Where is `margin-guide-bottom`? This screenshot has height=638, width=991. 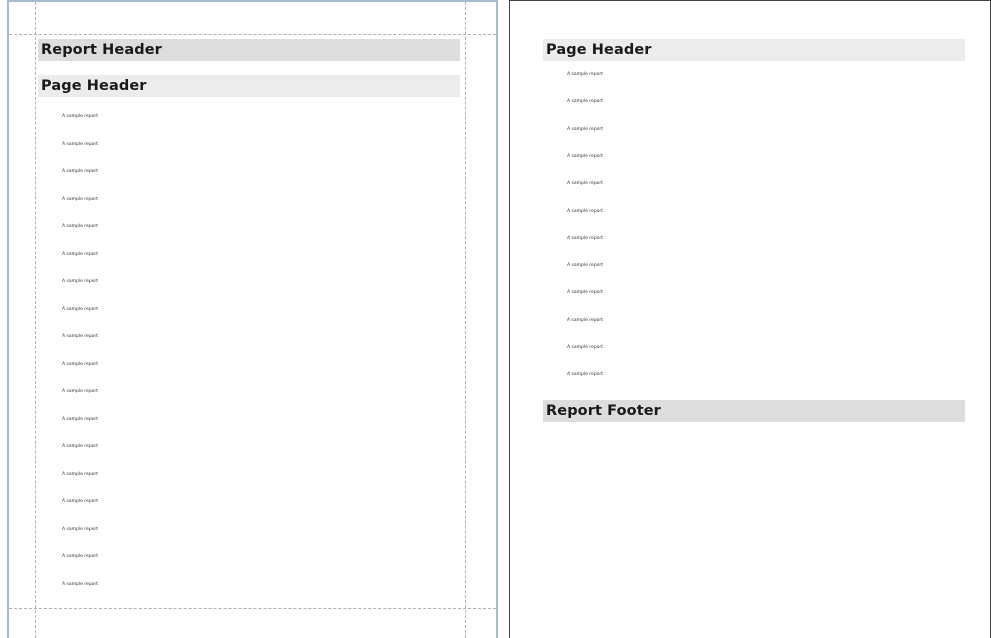
margin-guide-bottom is located at coordinates (252, 608).